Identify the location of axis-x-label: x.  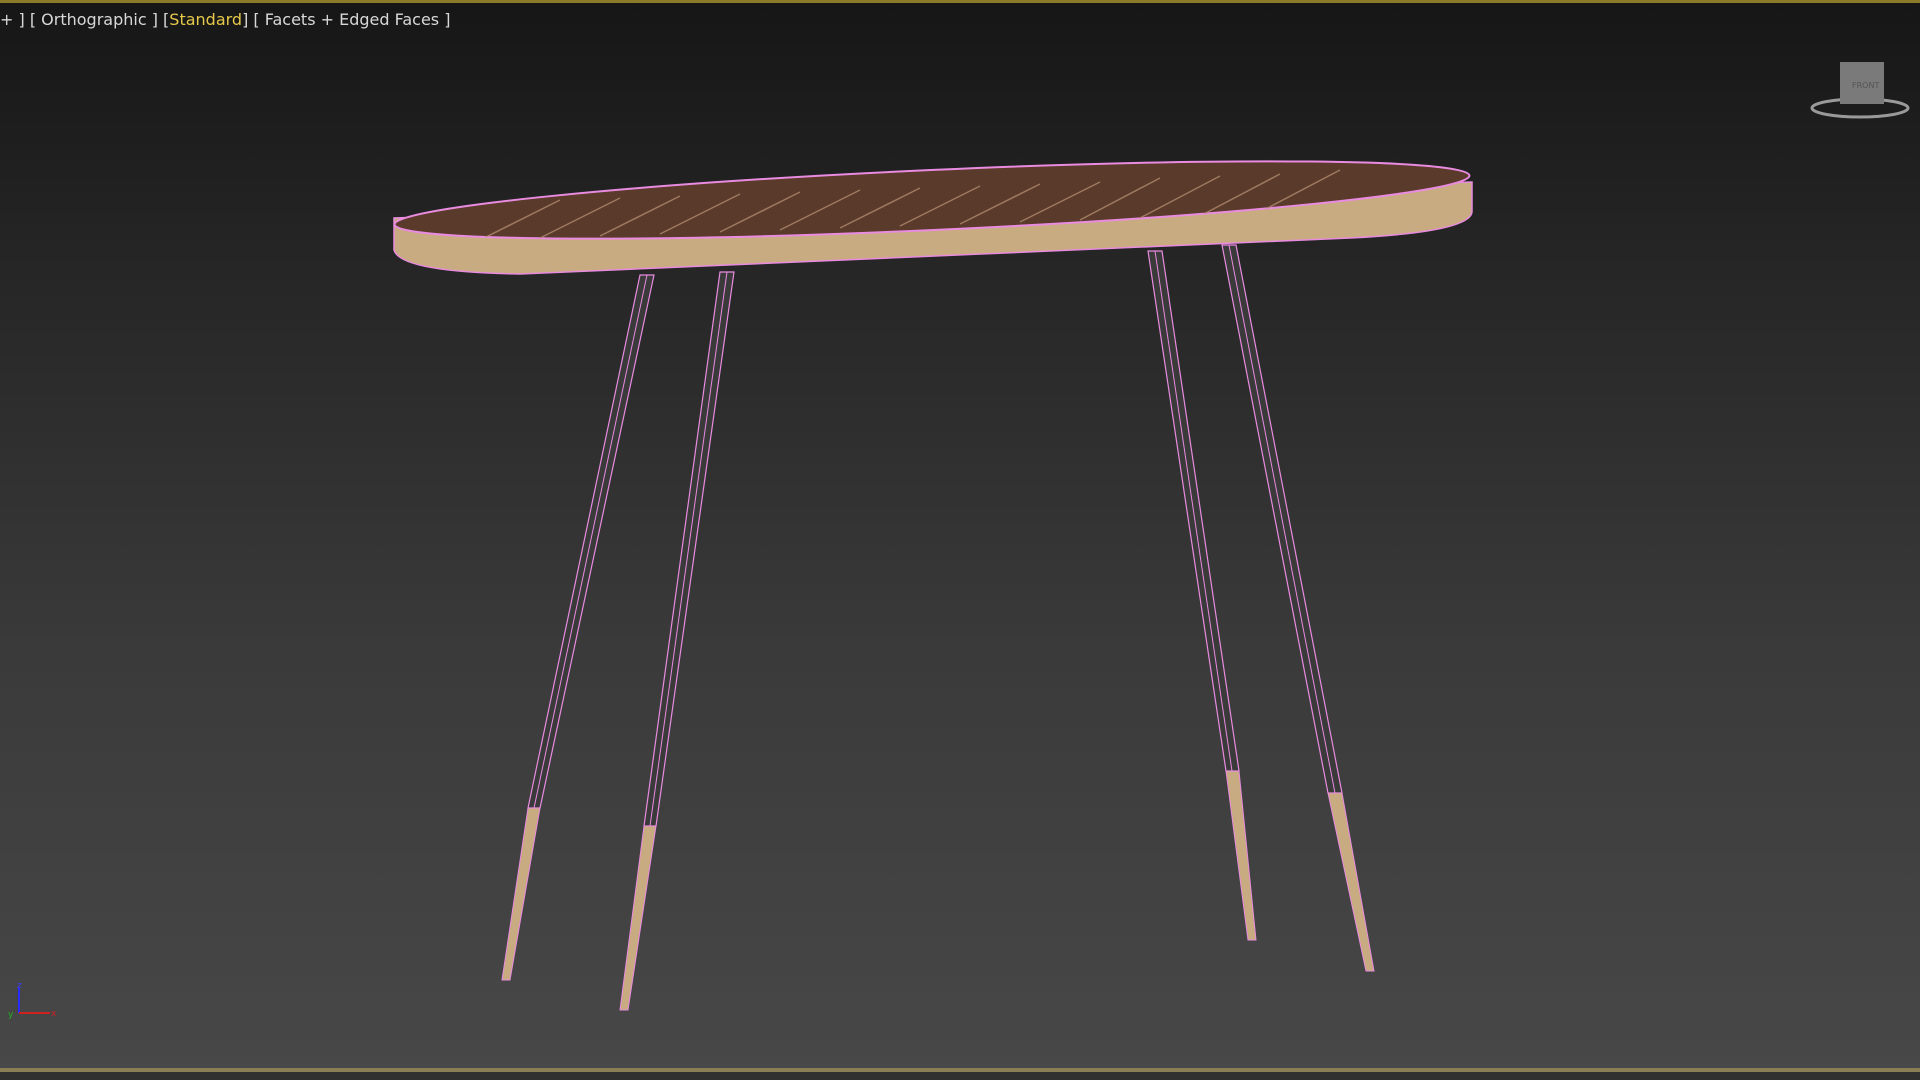
(54, 1014).